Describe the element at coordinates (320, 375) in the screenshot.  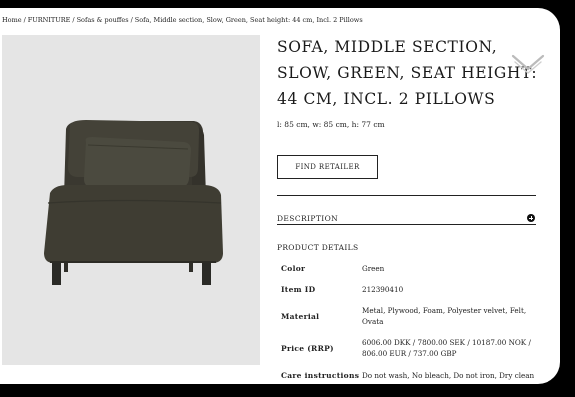
I see `detail-label: Care instructions` at that location.